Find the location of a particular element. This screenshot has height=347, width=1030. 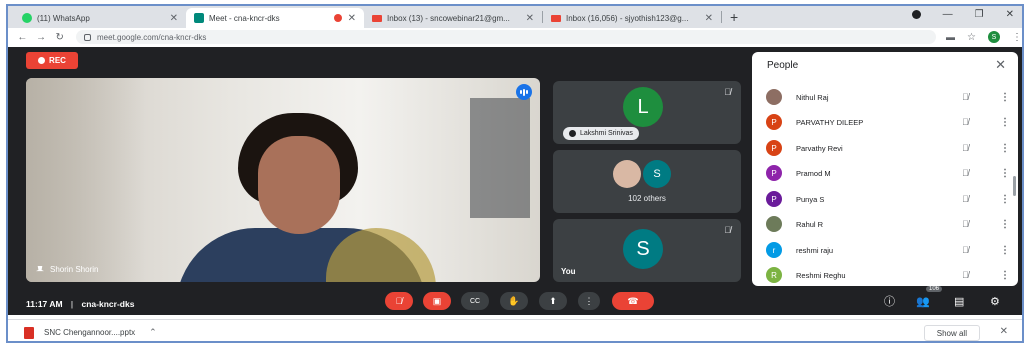

toolbar-actions: ▬ ☆ S ⋮ is located at coordinates (984, 37).